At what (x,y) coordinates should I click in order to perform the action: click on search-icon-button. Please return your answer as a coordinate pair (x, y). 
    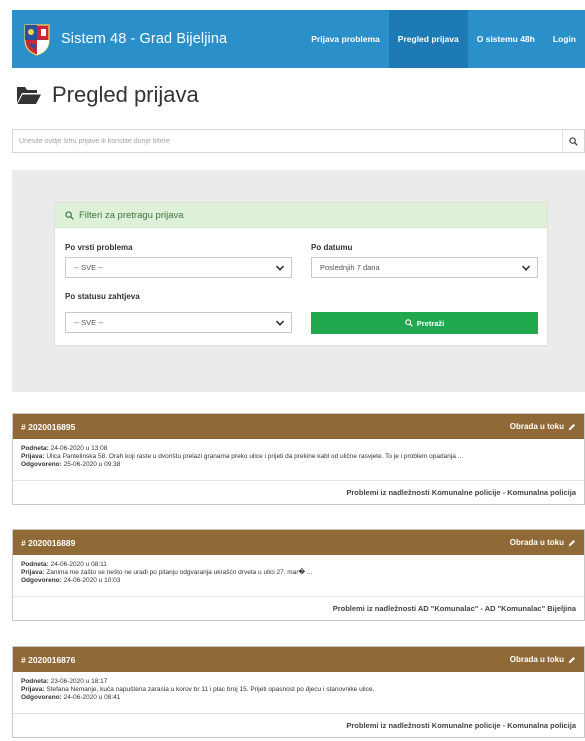
    Looking at the image, I should click on (573, 141).